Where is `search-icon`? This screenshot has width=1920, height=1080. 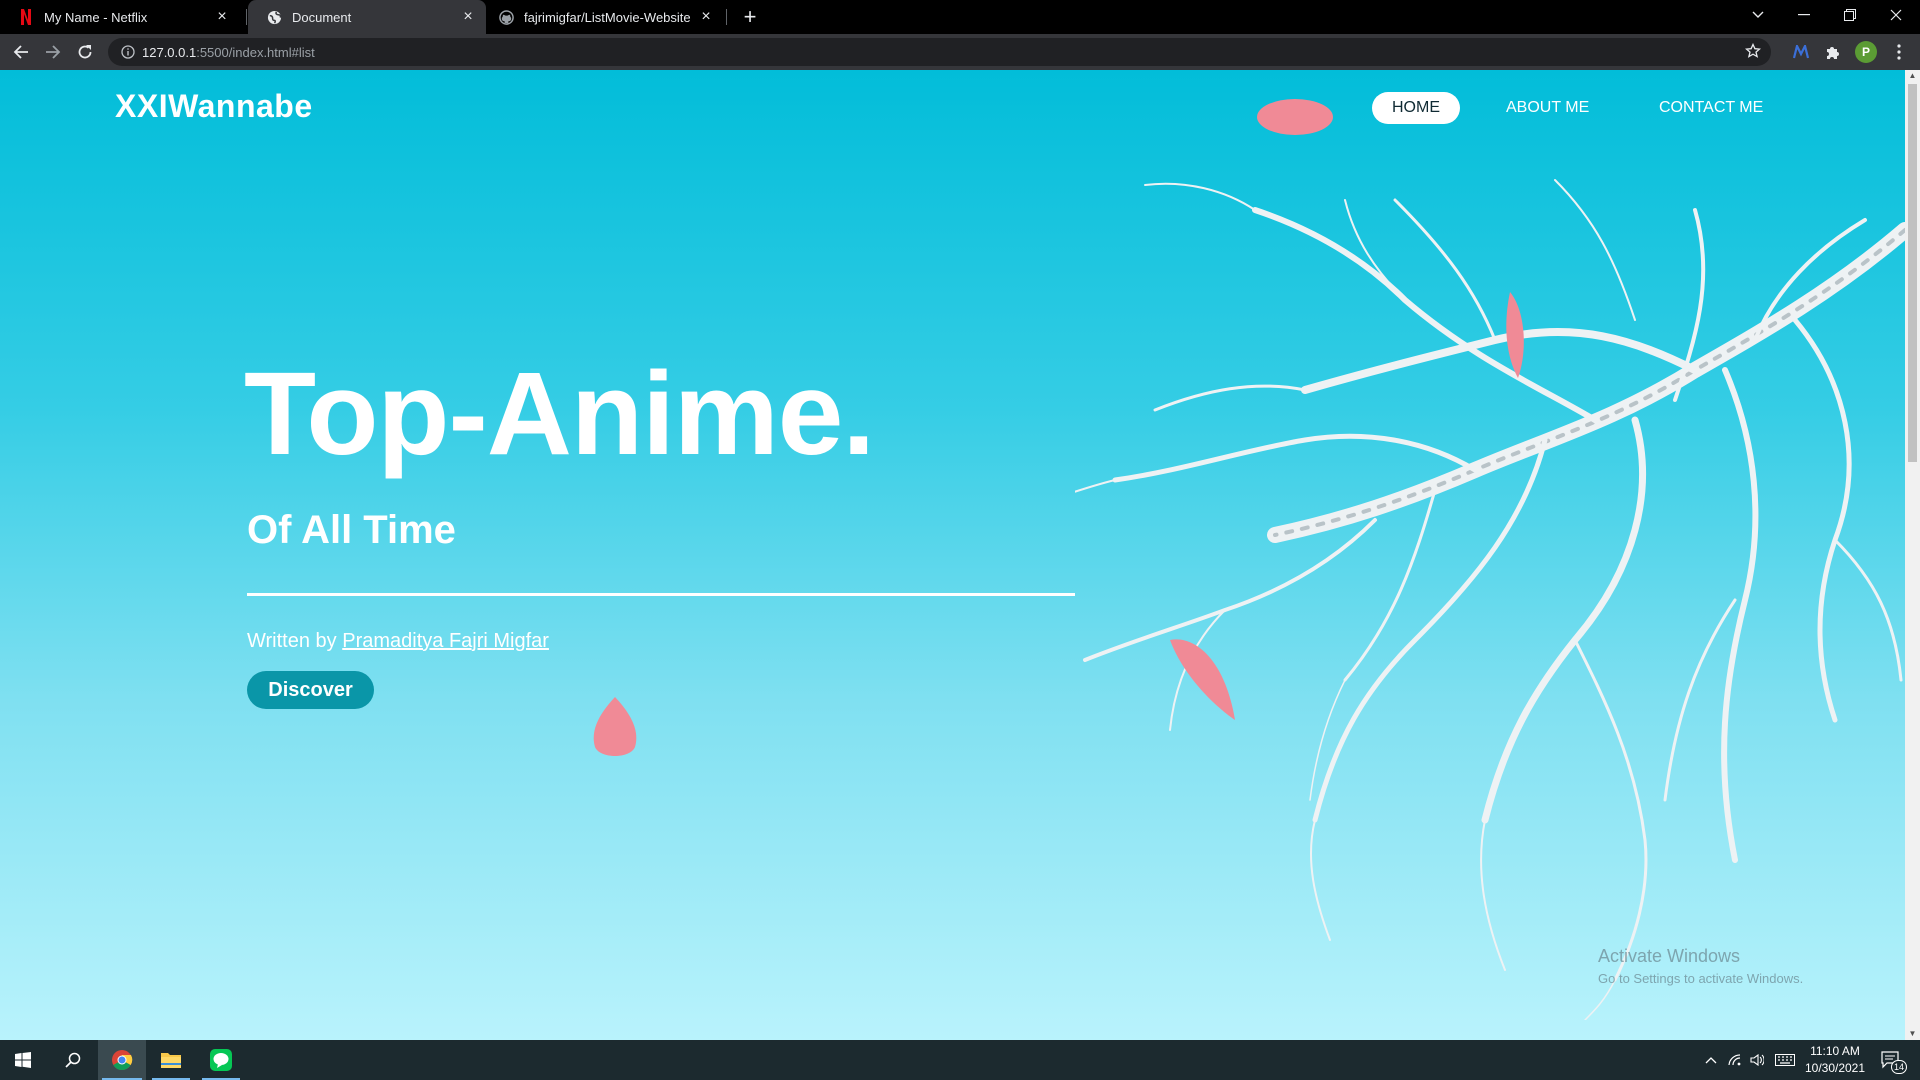
search-icon is located at coordinates (73, 1060).